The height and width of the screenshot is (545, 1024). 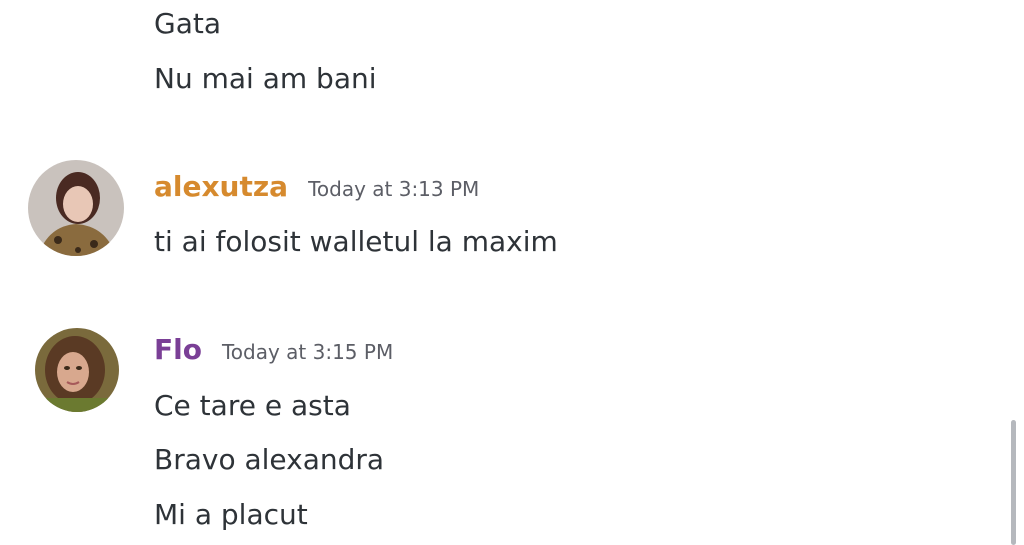 I want to click on username: alexutza, so click(x=221, y=187).